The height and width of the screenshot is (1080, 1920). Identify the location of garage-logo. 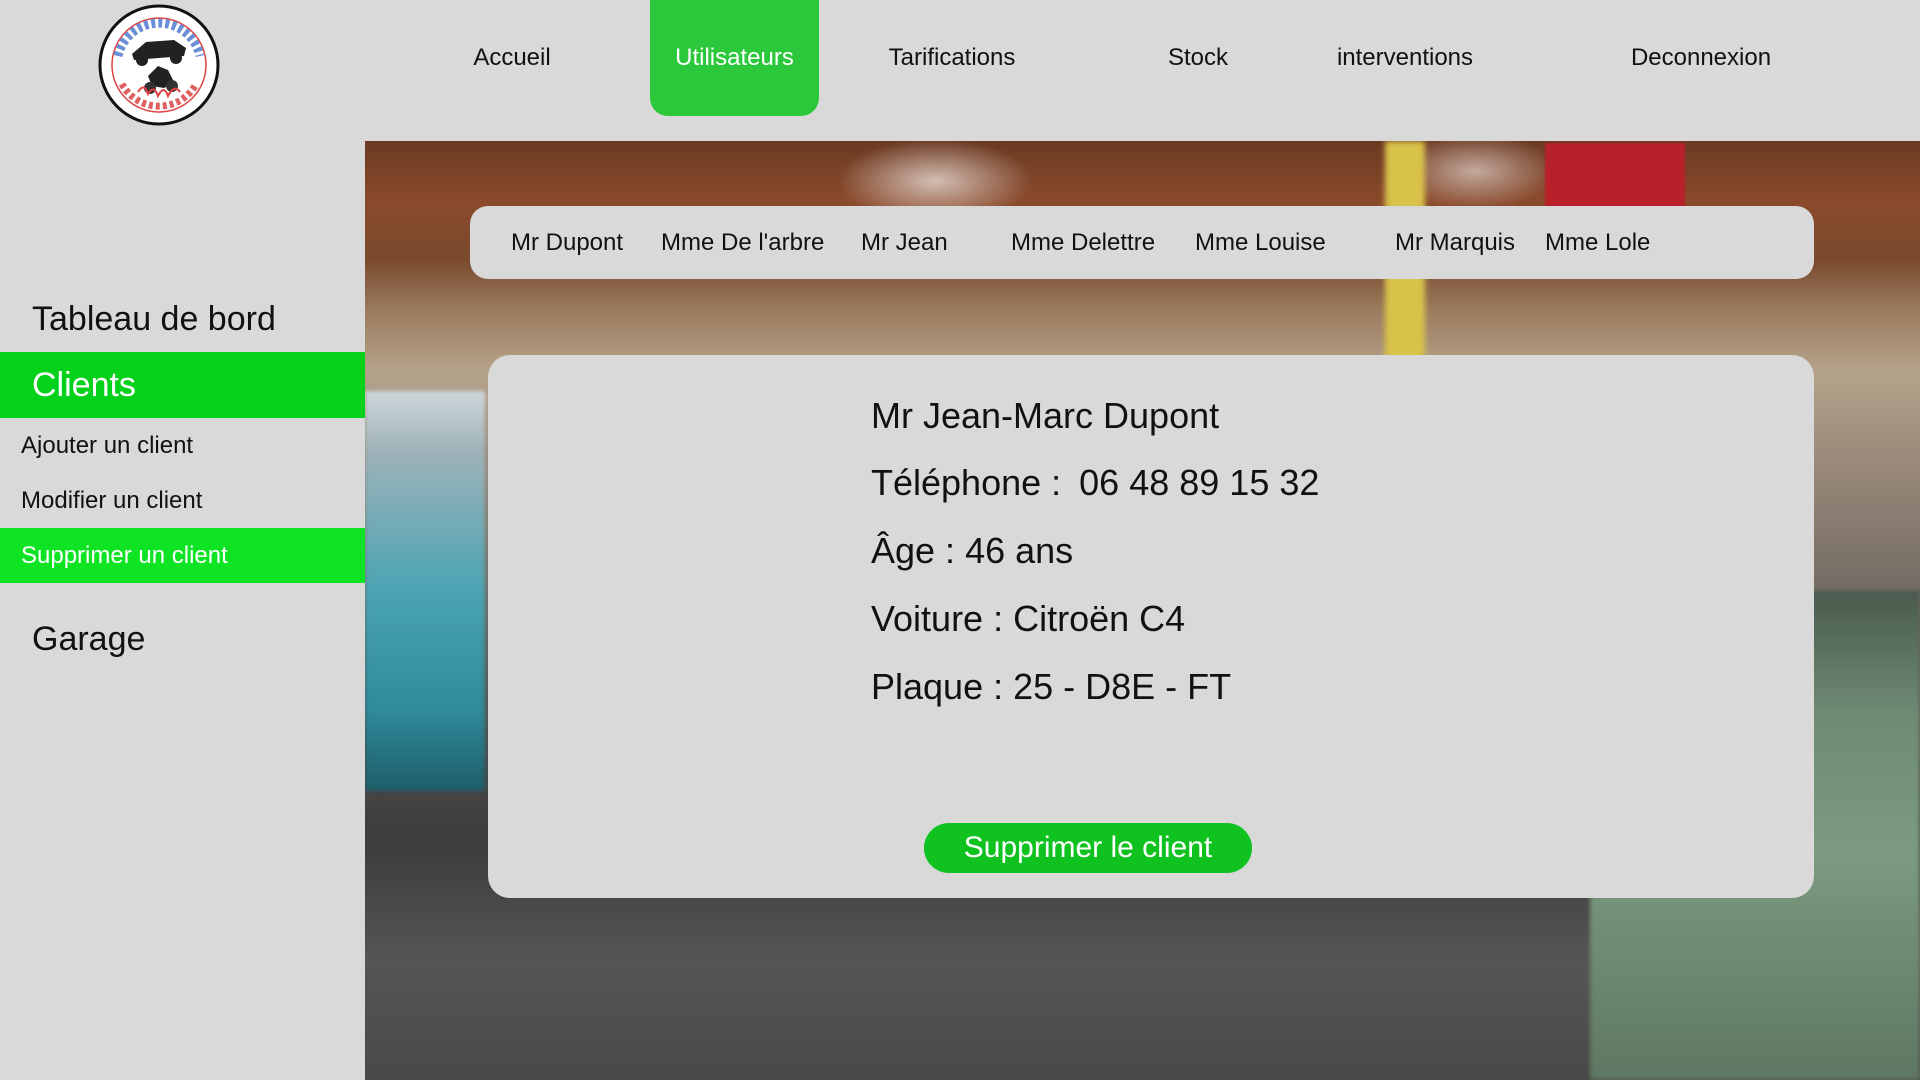
(159, 65).